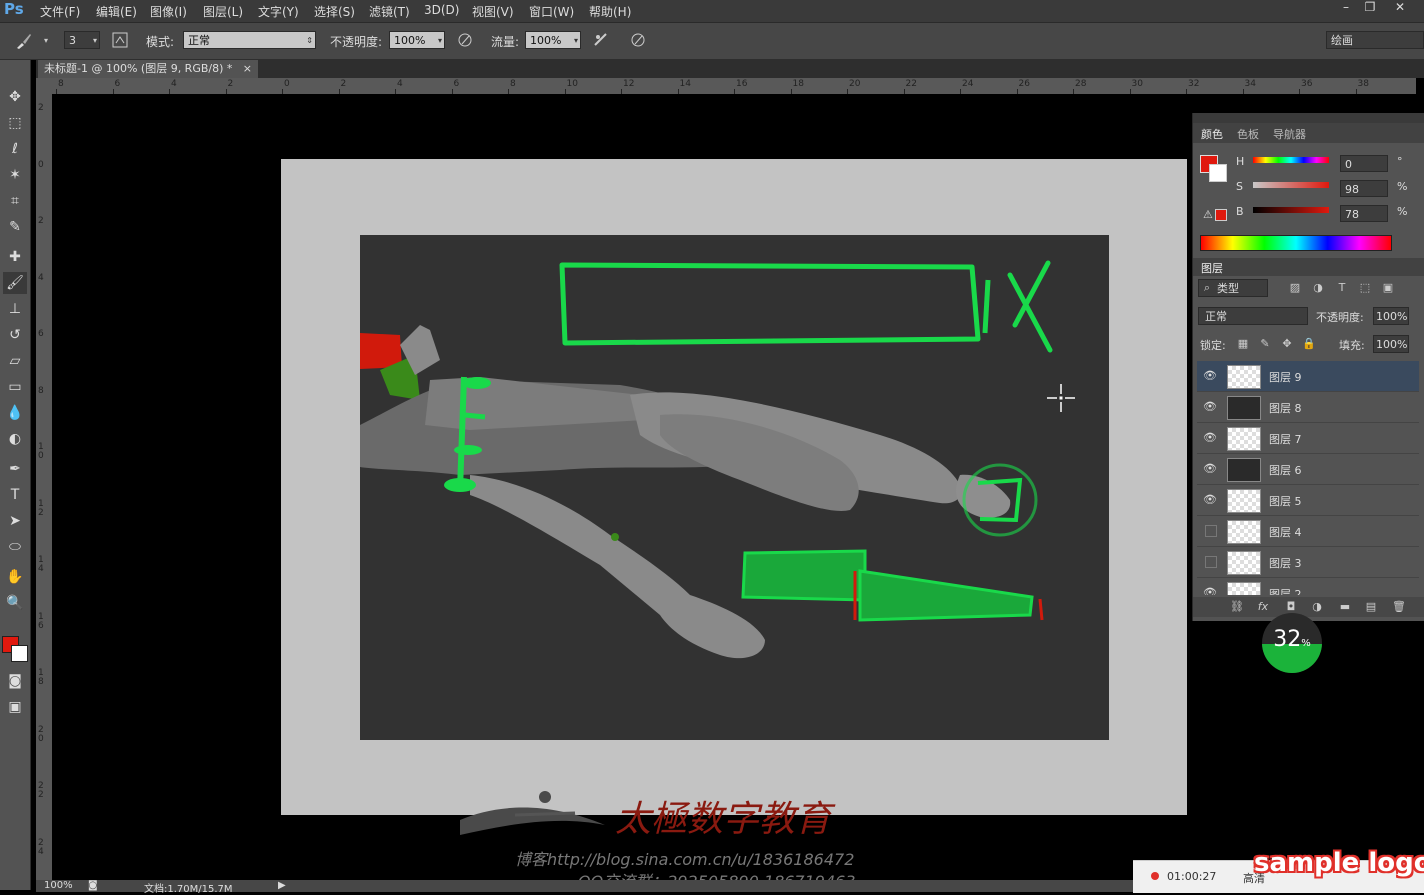 This screenshot has width=1424, height=895. I want to click on new-layer-icon: ▤, so click(1371, 607).